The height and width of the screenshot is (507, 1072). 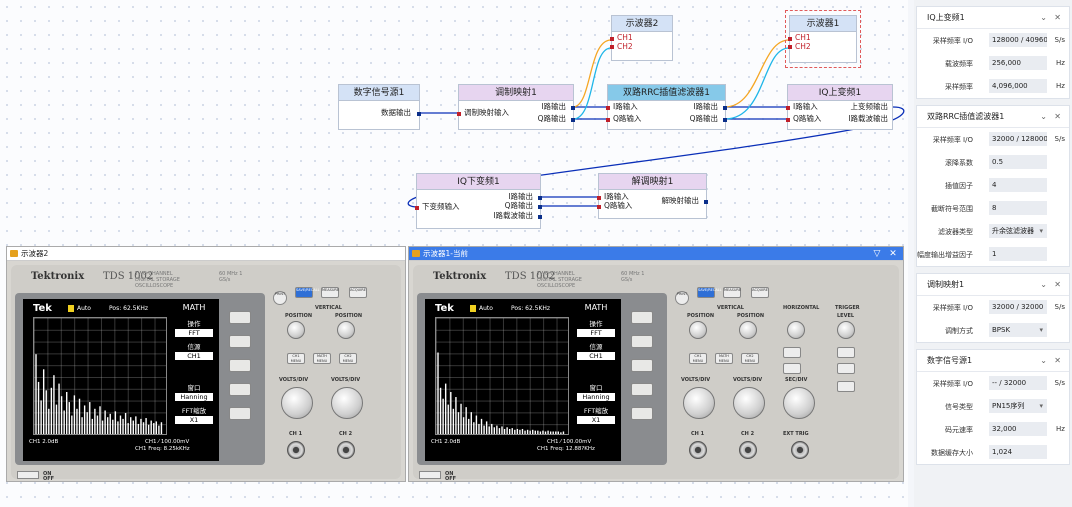 What do you see at coordinates (1018, 330) in the screenshot?
I see `property-select: BPSK` at bounding box center [1018, 330].